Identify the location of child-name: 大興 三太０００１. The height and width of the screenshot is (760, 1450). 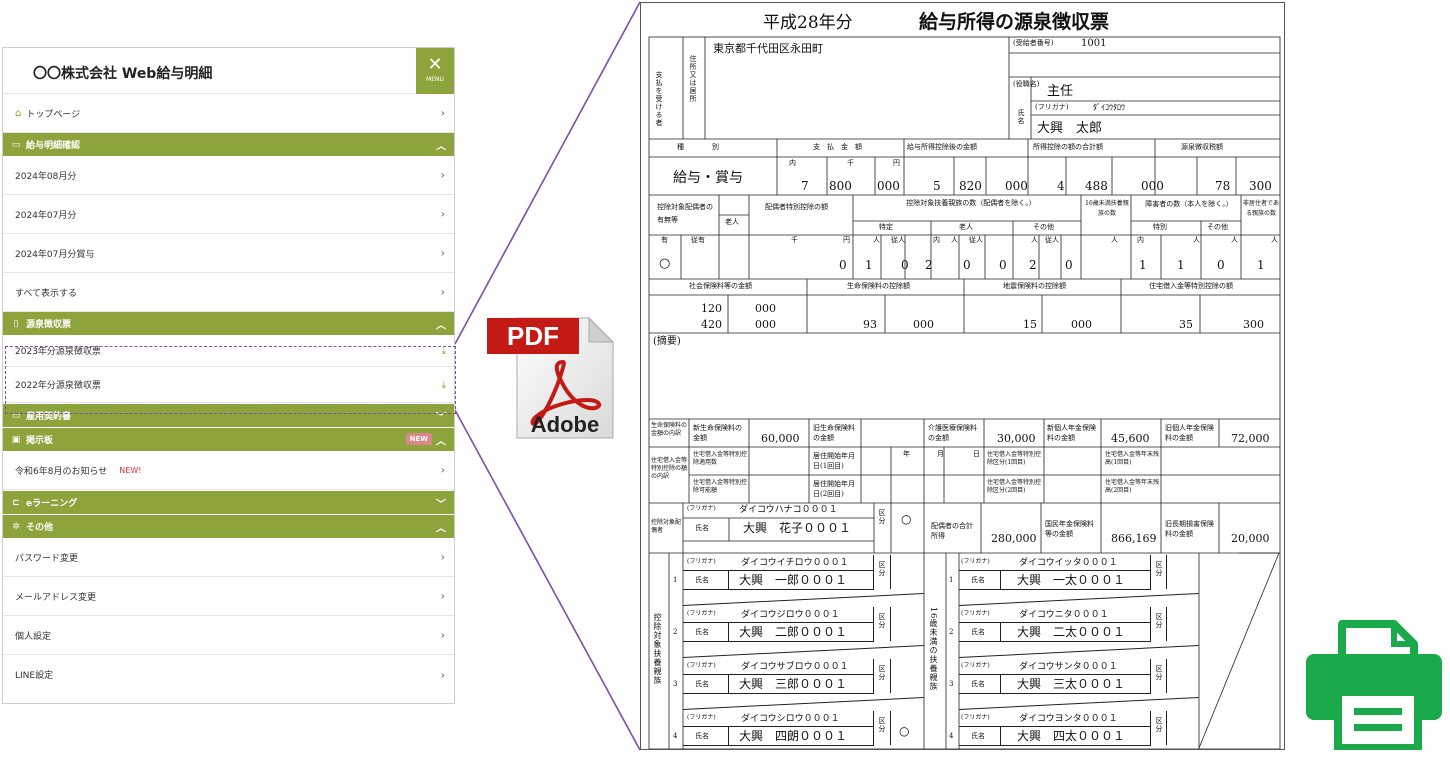
(1071, 684).